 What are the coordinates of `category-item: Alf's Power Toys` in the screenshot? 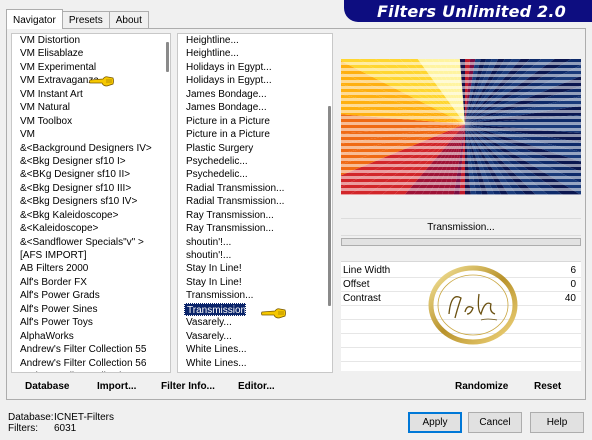 It's located at (91, 322).